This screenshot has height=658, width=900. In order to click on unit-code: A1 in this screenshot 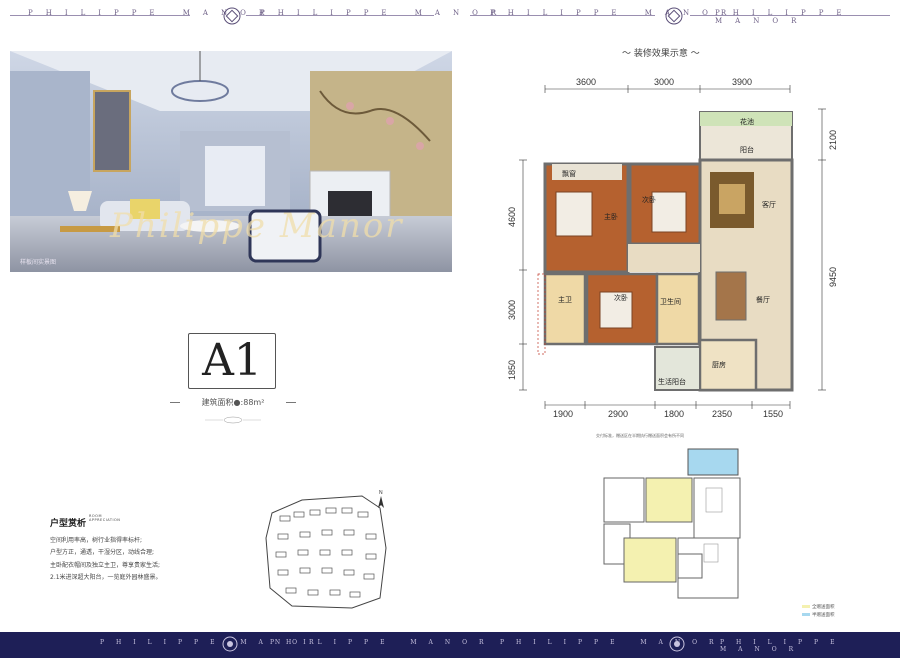, I will do `click(232, 360)`.